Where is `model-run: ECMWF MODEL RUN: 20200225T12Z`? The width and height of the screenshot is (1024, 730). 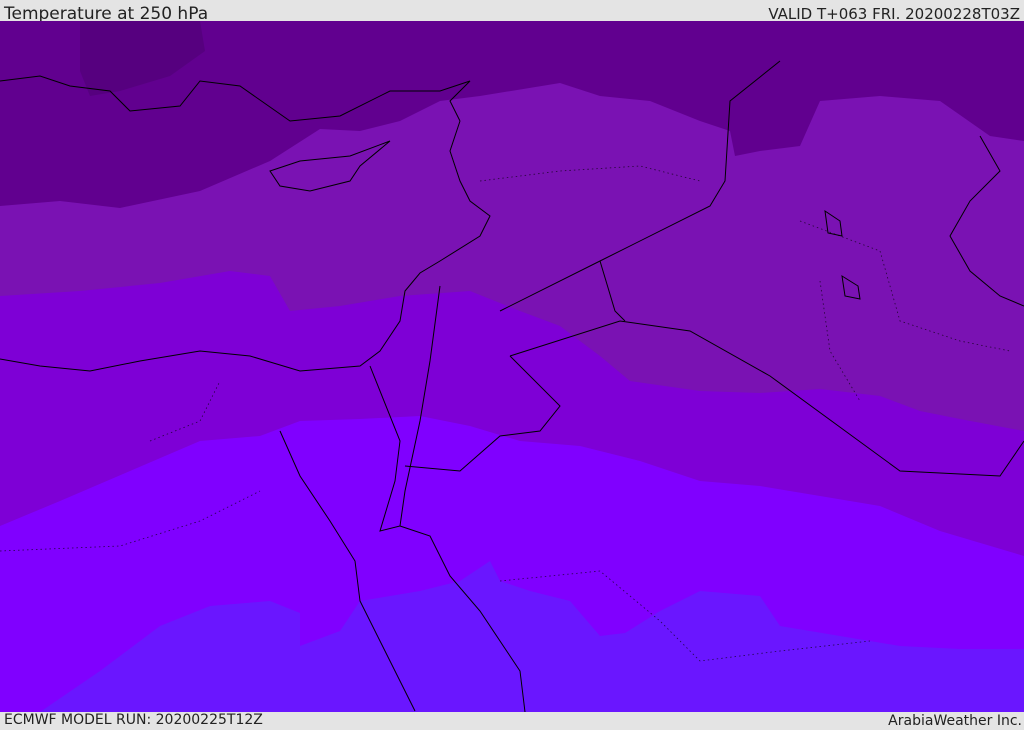 model-run: ECMWF MODEL RUN: 20200225T12Z is located at coordinates (133, 720).